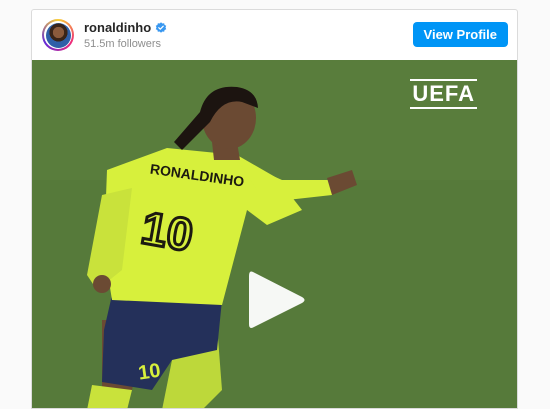 The height and width of the screenshot is (409, 550). Describe the element at coordinates (117, 27) in the screenshot. I see `username-link: ronaldinho` at that location.